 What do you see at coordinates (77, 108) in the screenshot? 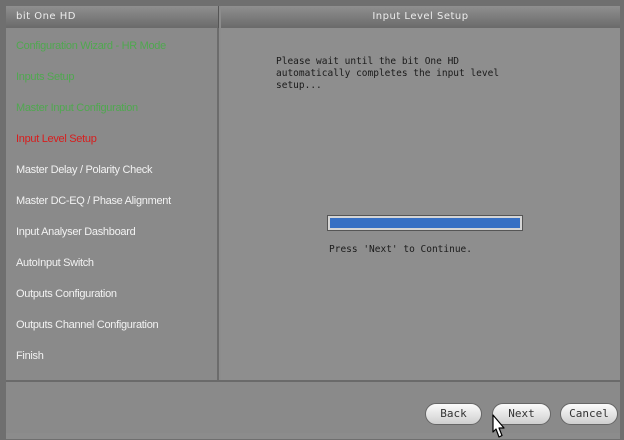
I see `step-master-input-configuration: Master Input Configuration` at bounding box center [77, 108].